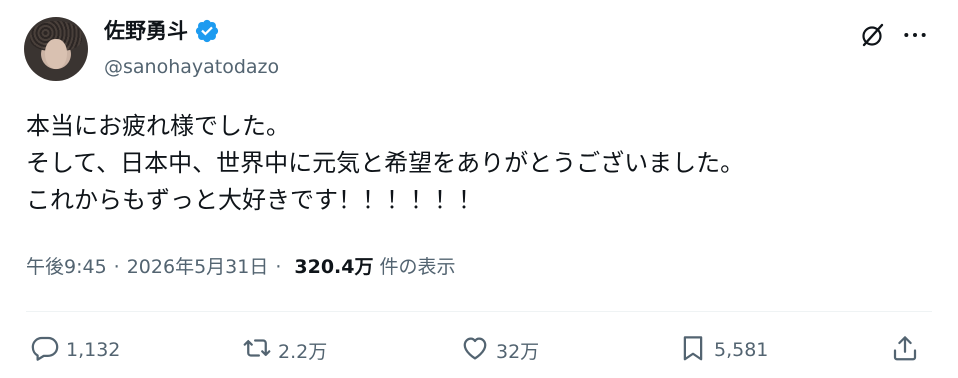 The image size is (958, 378). I want to click on repost-count: 2.2万, so click(303, 351).